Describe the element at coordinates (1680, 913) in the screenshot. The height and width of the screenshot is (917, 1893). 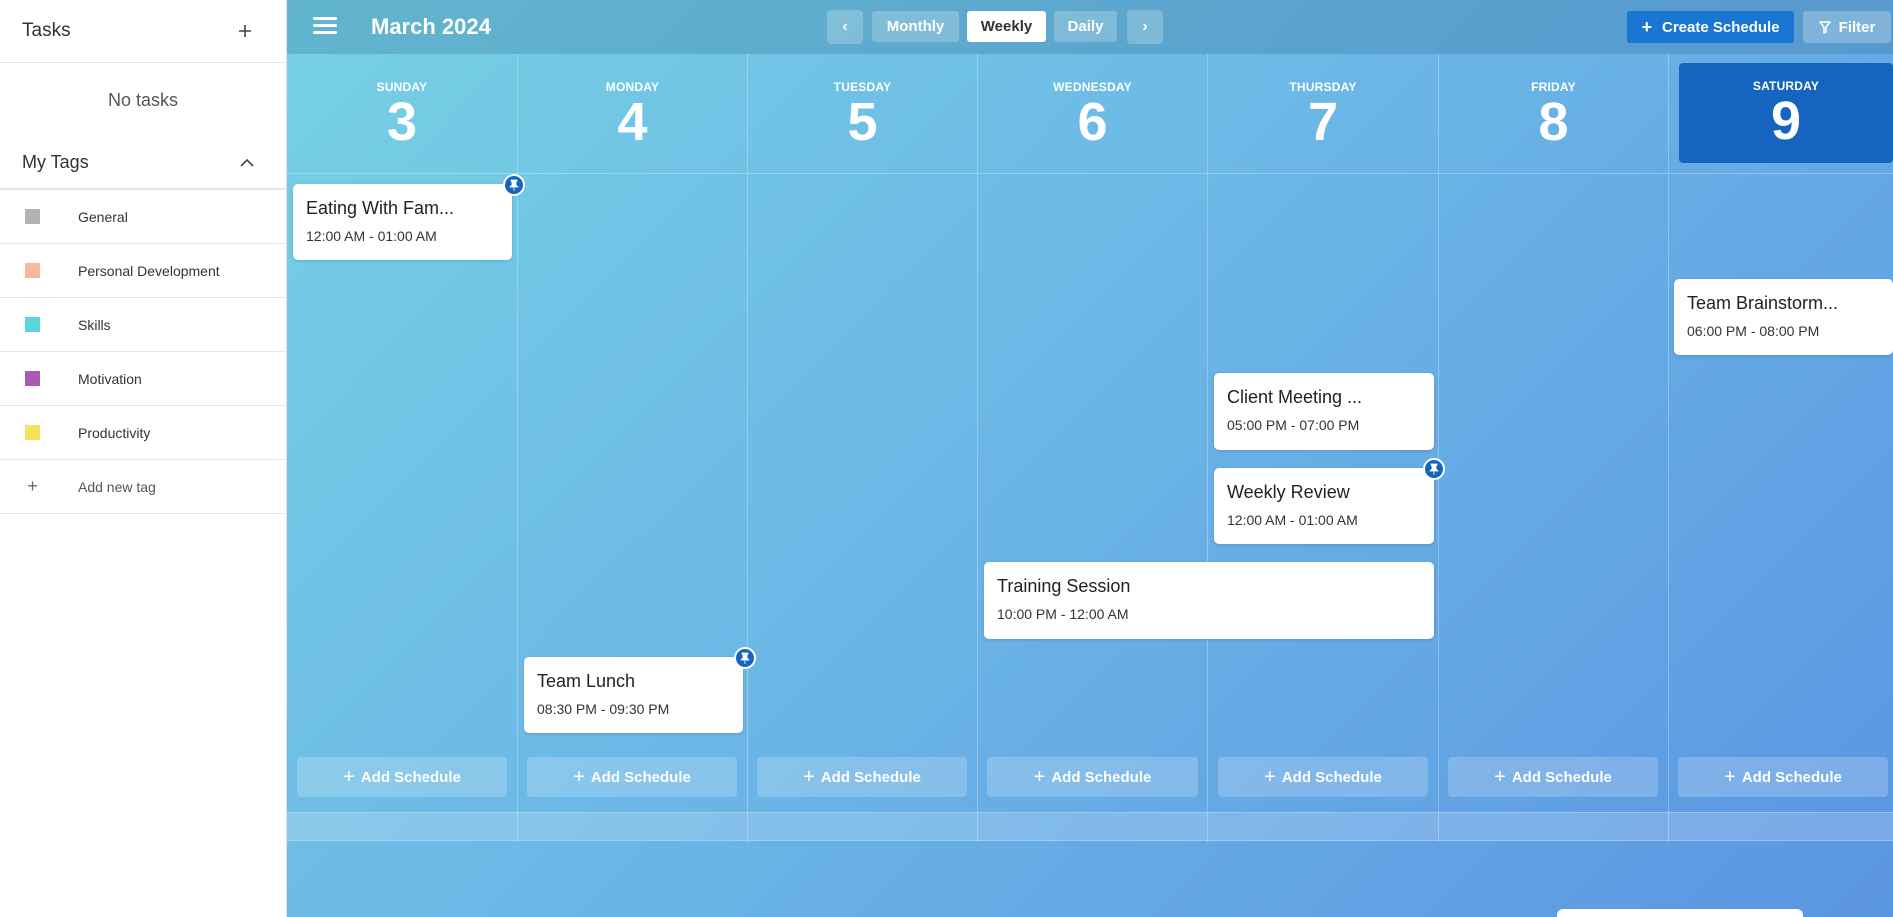
I see `event-card-partial` at that location.